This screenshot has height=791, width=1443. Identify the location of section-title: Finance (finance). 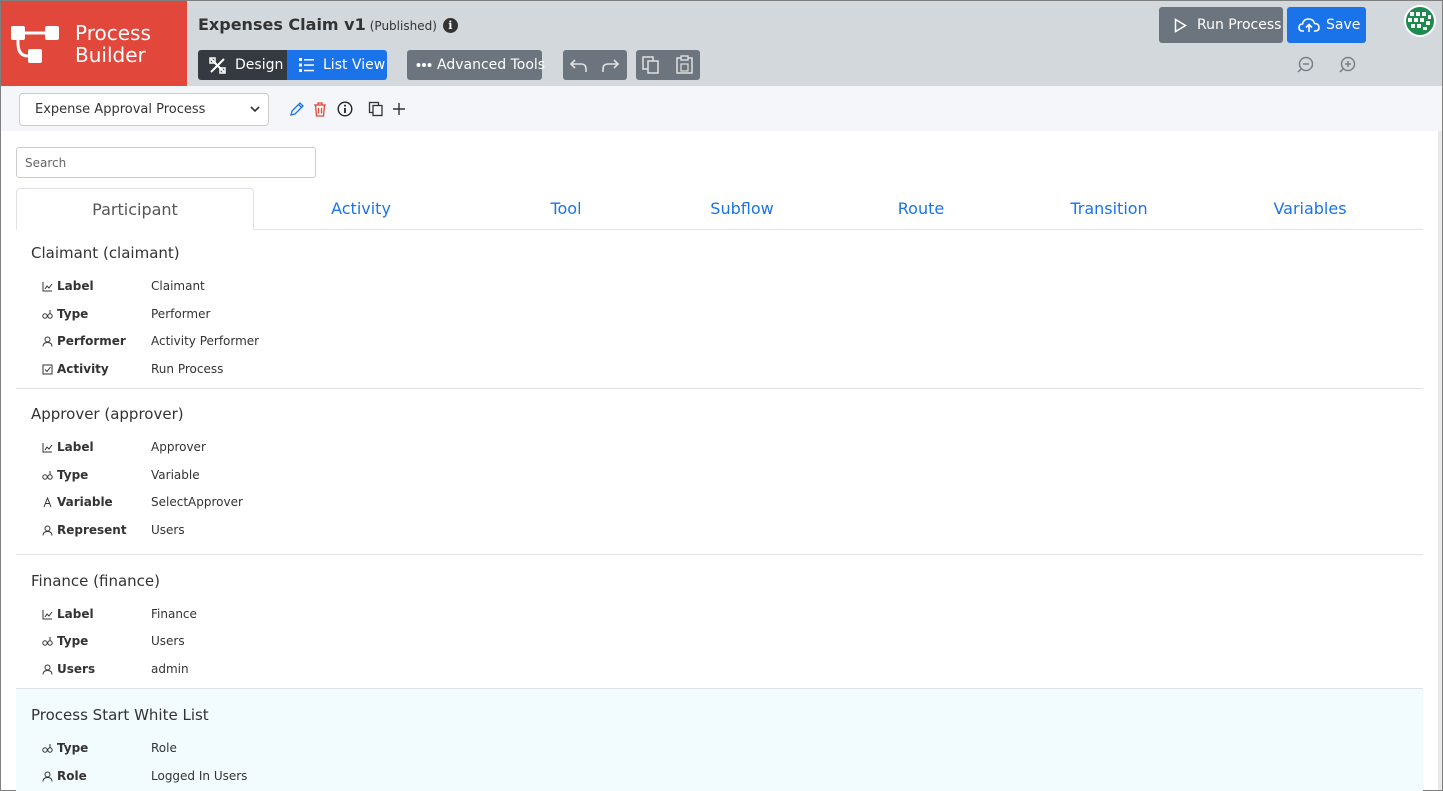
(95, 581).